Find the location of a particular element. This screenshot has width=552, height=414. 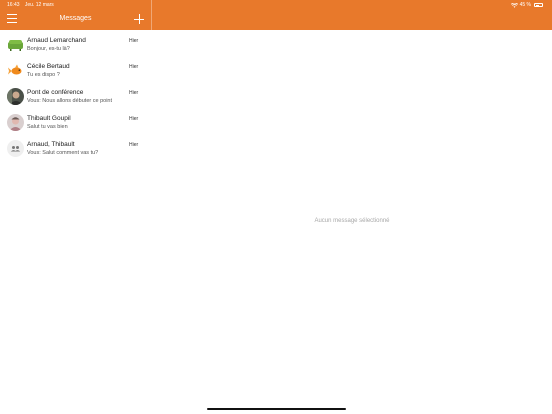

conversation-preview: Vous: Nous allons débuter ce point is located at coordinates (70, 101).